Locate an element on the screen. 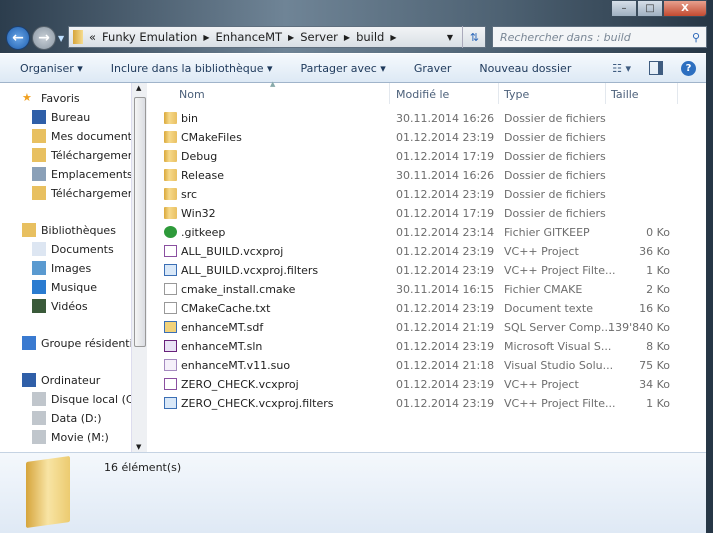 This screenshot has width=713, height=533. file-name: CMakeCache.txt is located at coordinates (226, 308).